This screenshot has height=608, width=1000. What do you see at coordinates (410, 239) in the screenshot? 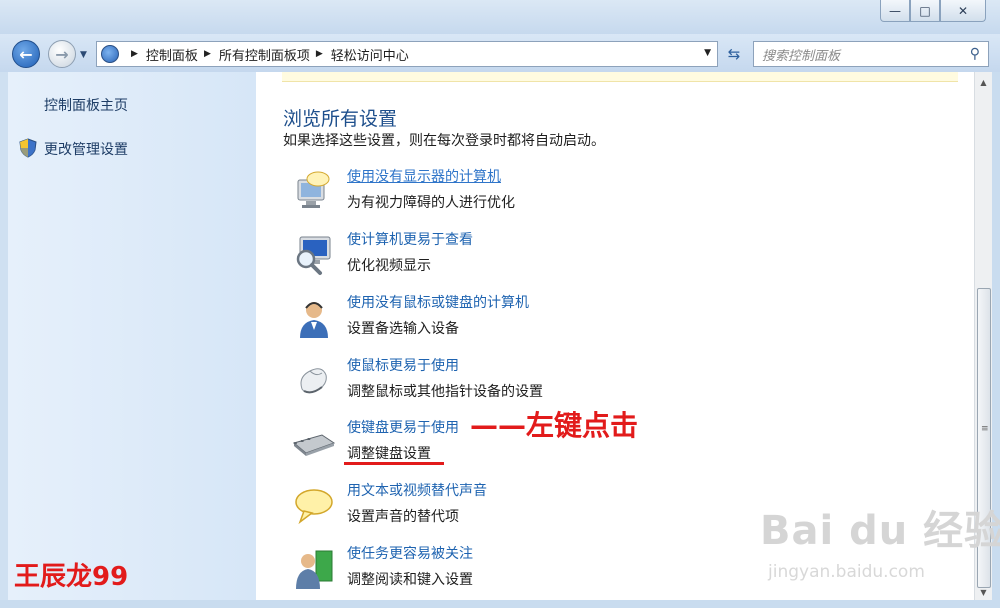
I see `link-easier-to-see: 使计算机更易于查看` at bounding box center [410, 239].